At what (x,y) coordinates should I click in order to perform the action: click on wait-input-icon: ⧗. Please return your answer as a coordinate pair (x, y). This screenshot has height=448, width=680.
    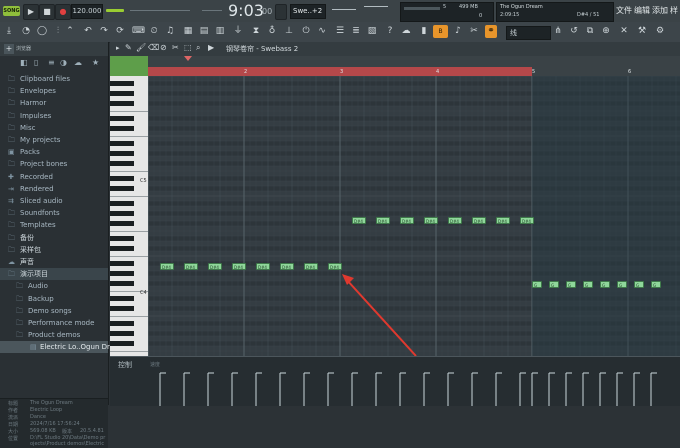
    Looking at the image, I should click on (256, 31).